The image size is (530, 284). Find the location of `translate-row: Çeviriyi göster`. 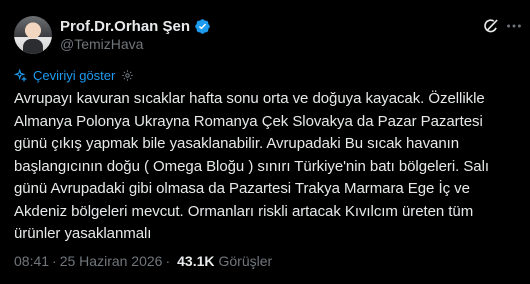

translate-row: Çeviriyi göster is located at coordinates (74, 75).